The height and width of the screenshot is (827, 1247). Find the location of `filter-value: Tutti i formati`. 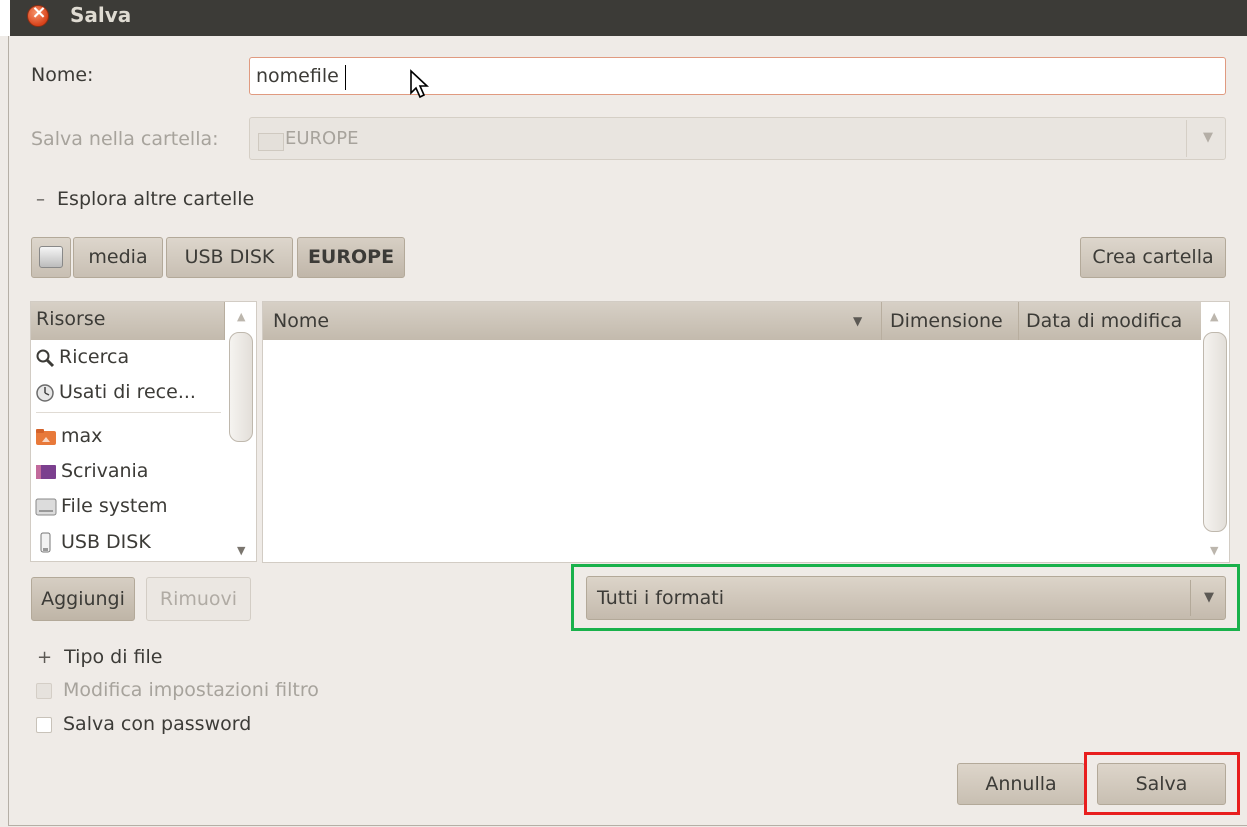

filter-value: Tutti i formati is located at coordinates (660, 598).